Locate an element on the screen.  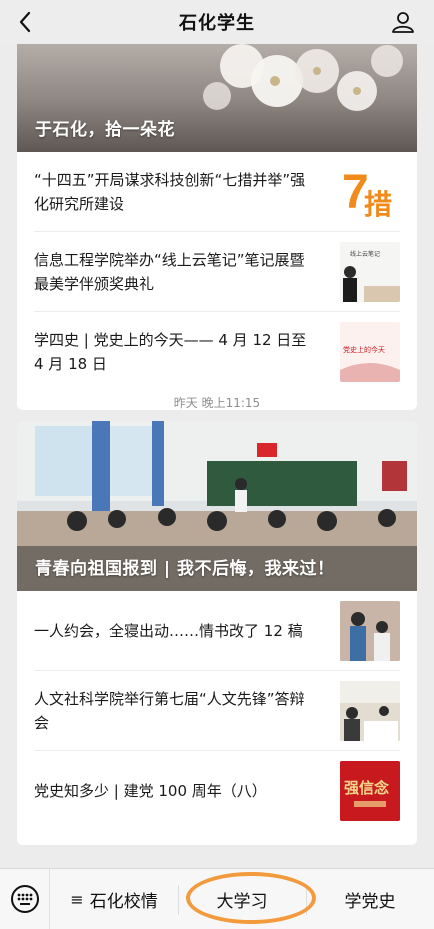
thumb-caption: 线上云笔记 is located at coordinates (365, 254).